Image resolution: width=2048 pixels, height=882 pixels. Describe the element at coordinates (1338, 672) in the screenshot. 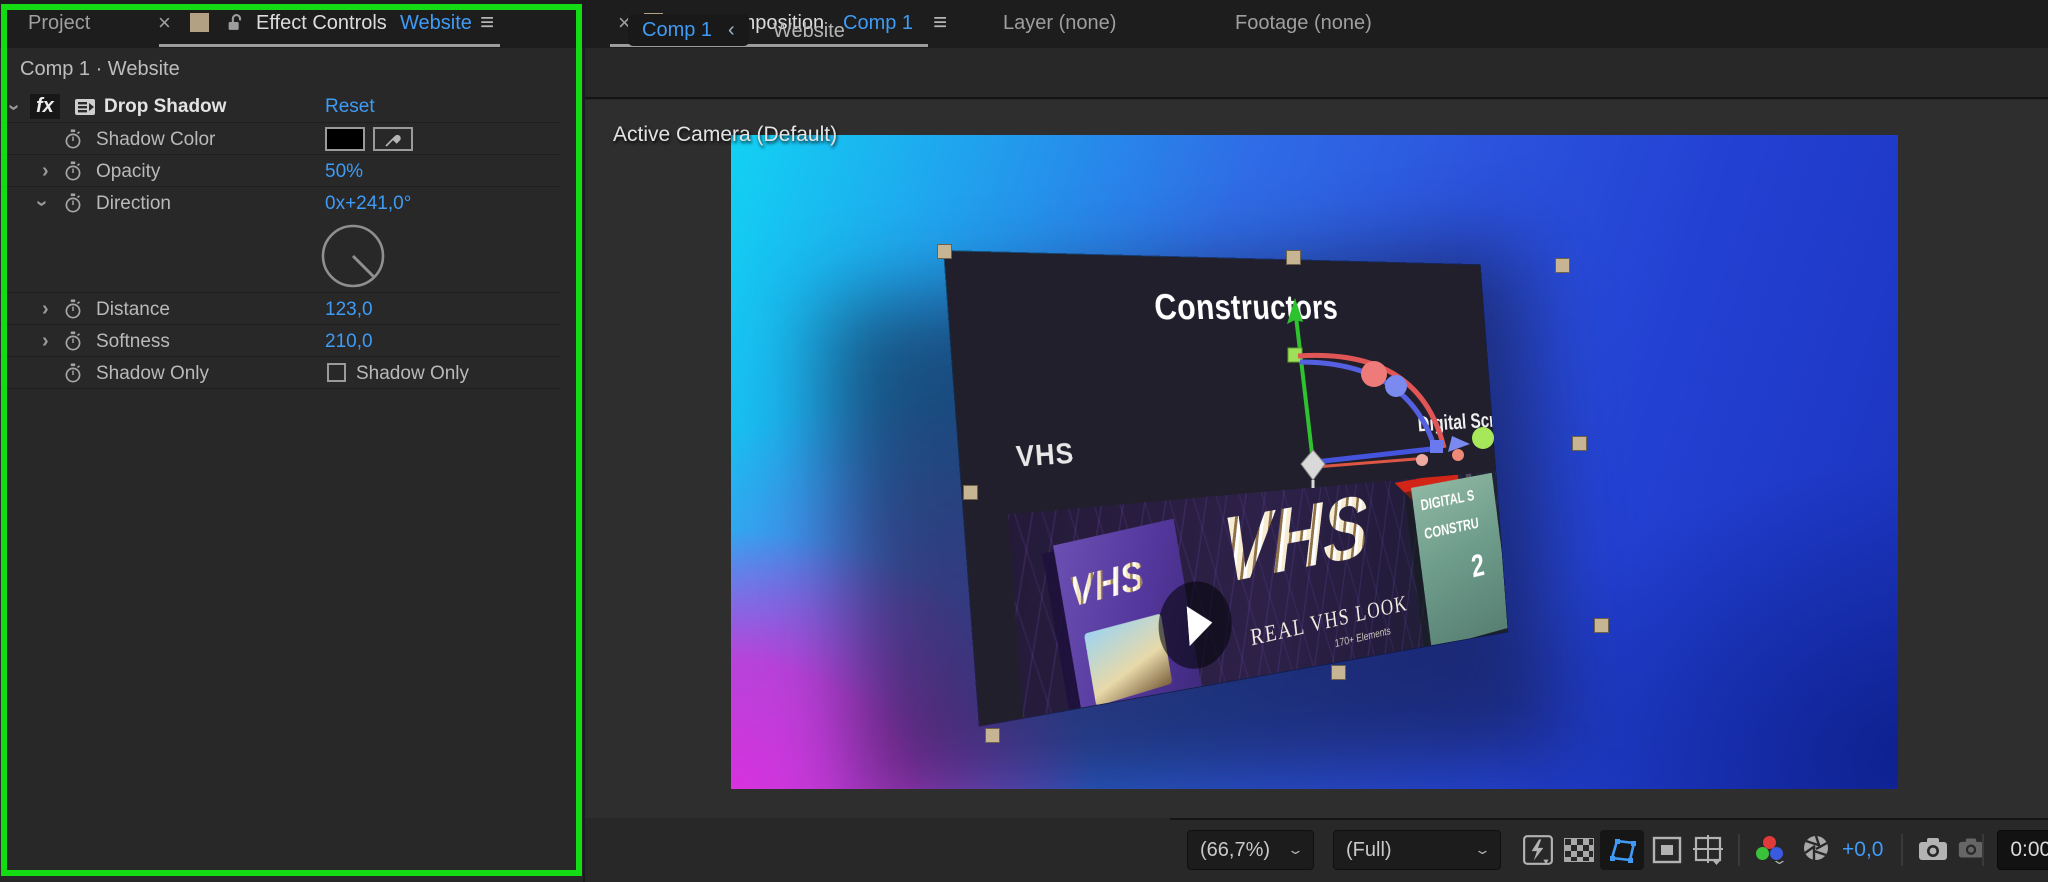

I see `handle-bottom-center` at that location.